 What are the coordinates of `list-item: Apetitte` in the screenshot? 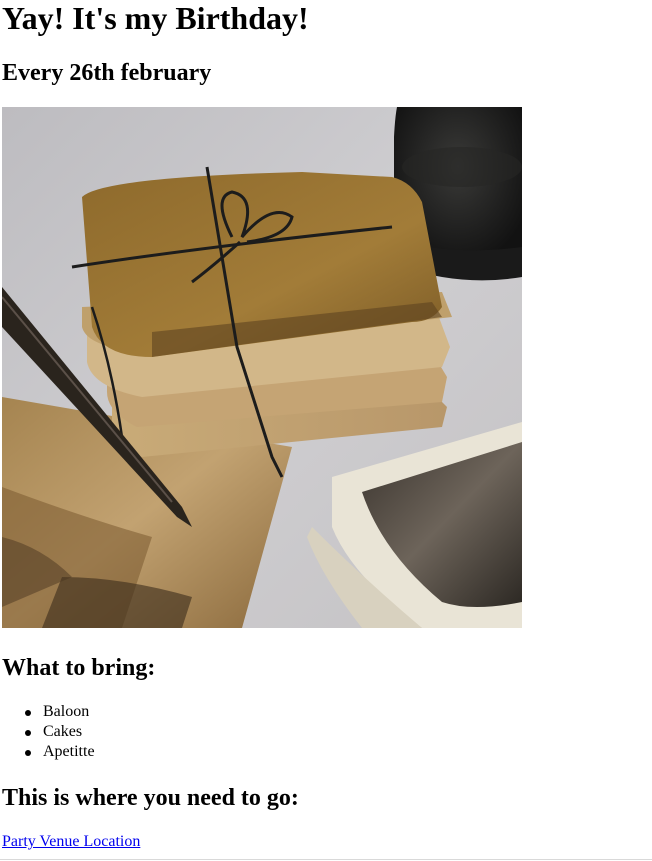 It's located at (59, 752).